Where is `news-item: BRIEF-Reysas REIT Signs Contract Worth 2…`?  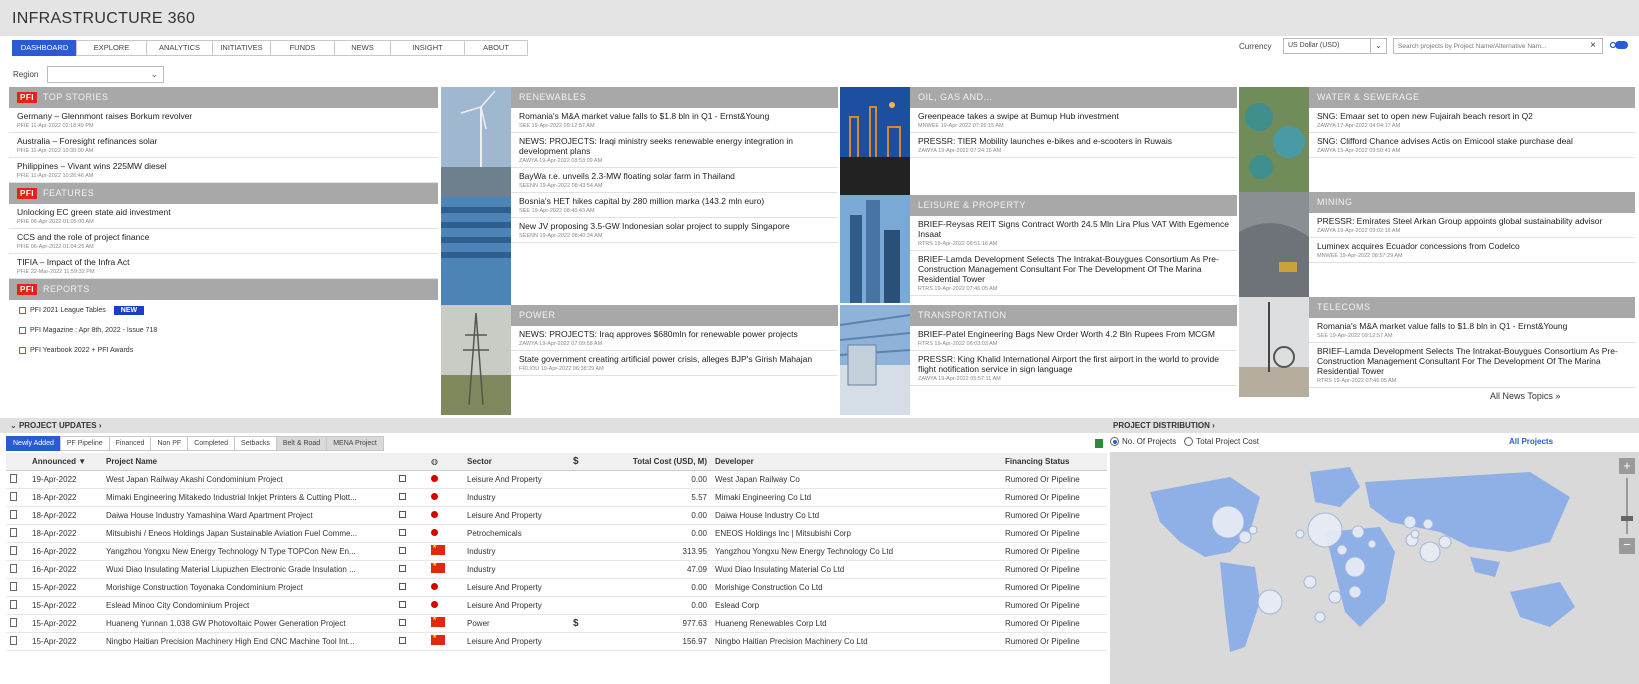 news-item: BRIEF-Reysas REIT Signs Contract Worth 2… is located at coordinates (1073, 233).